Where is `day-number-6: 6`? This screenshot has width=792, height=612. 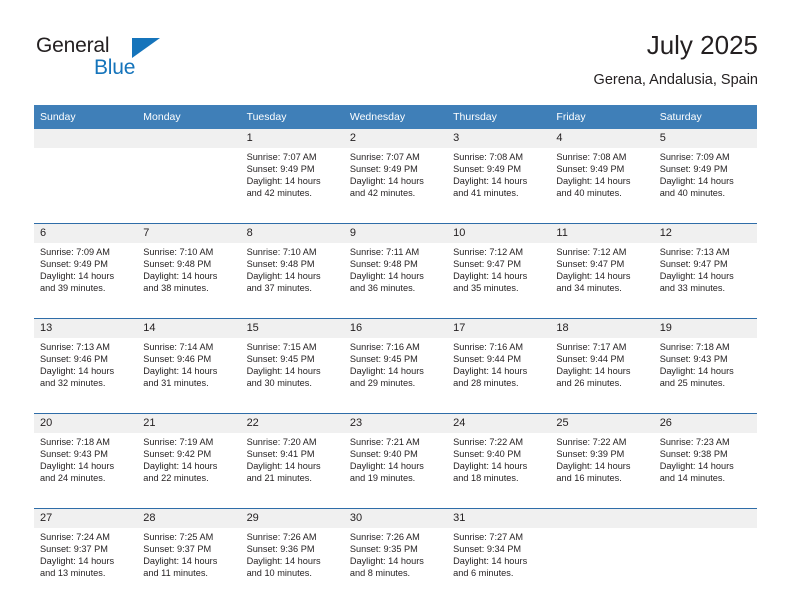 day-number-6: 6 is located at coordinates (86, 233).